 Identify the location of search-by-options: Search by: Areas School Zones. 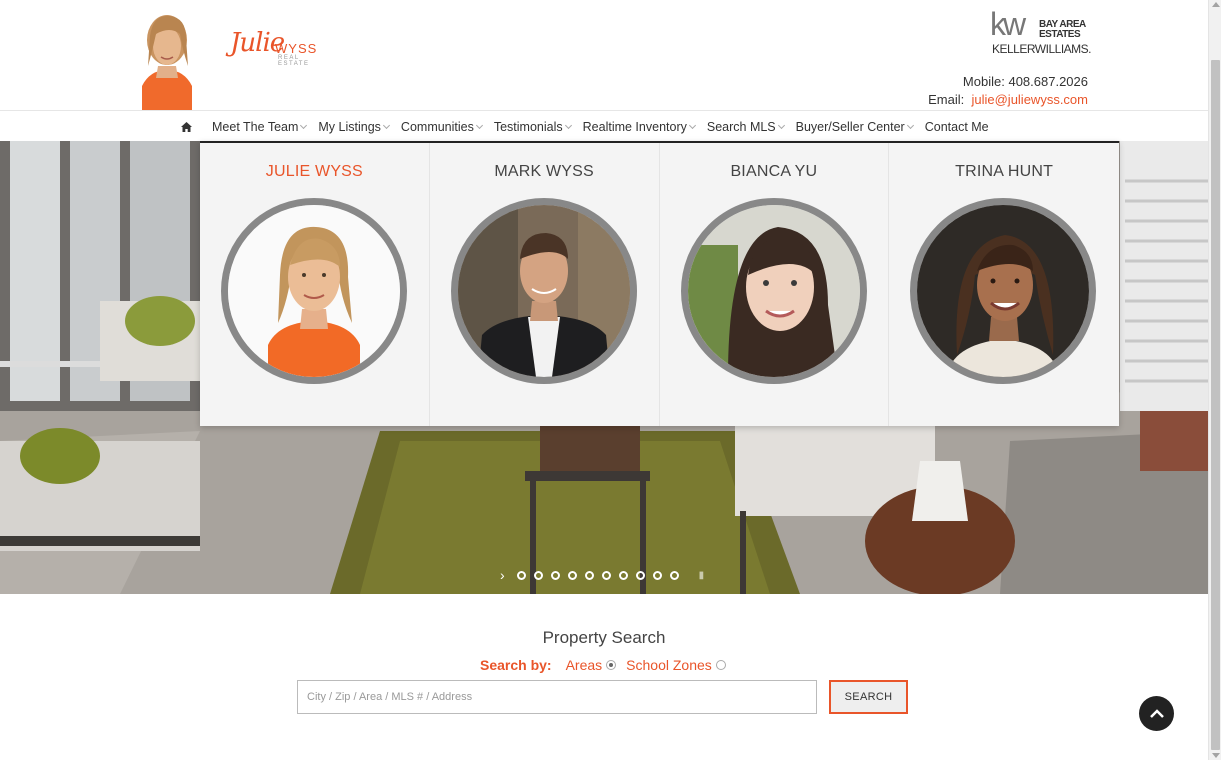
(608, 665).